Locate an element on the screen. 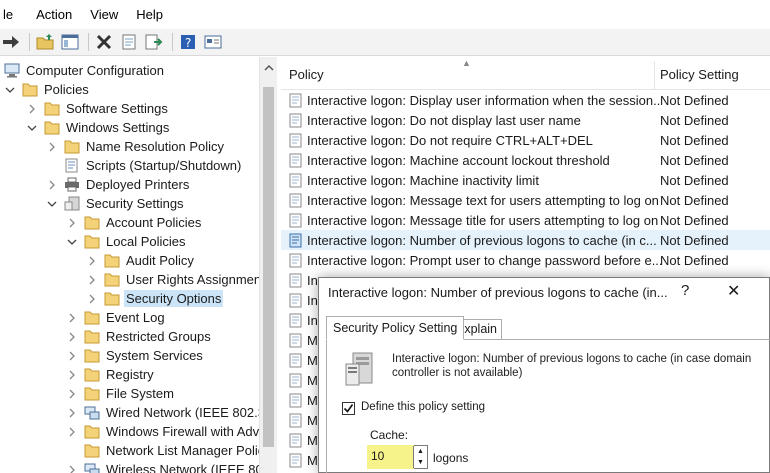  help-icon: ? is located at coordinates (188, 42).